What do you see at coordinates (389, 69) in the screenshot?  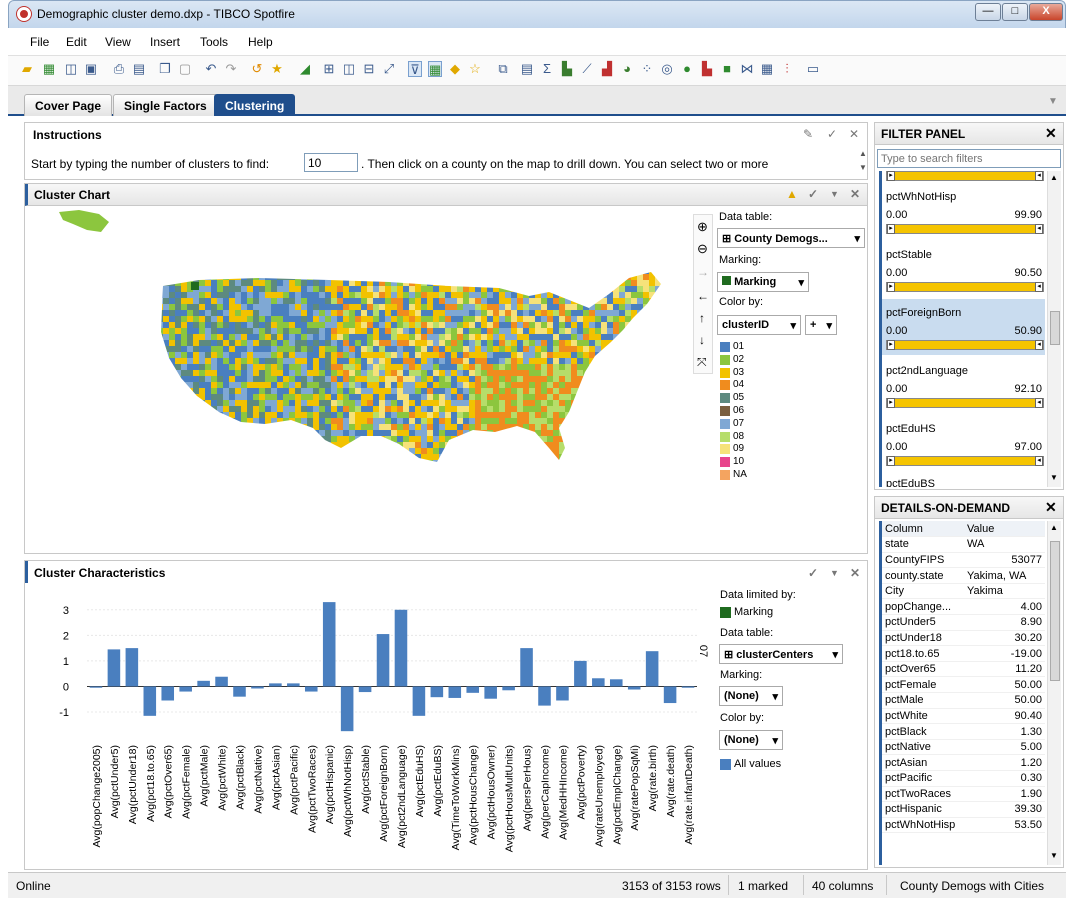 I see `maximize-vis-icon: ⤢` at bounding box center [389, 69].